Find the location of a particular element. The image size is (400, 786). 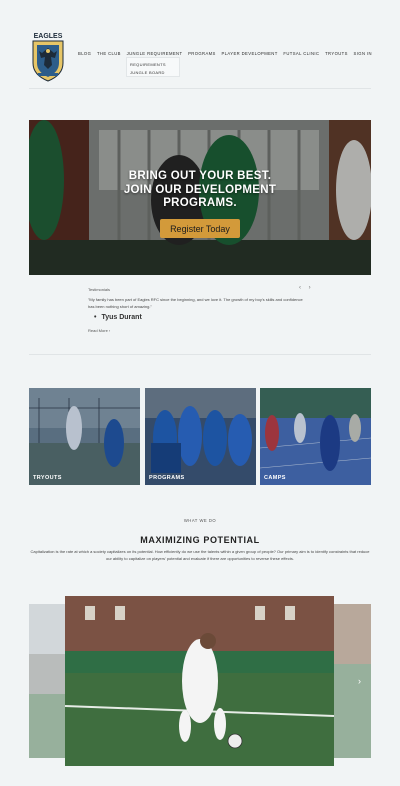

nav-blog: BLOG is located at coordinates (84, 53).